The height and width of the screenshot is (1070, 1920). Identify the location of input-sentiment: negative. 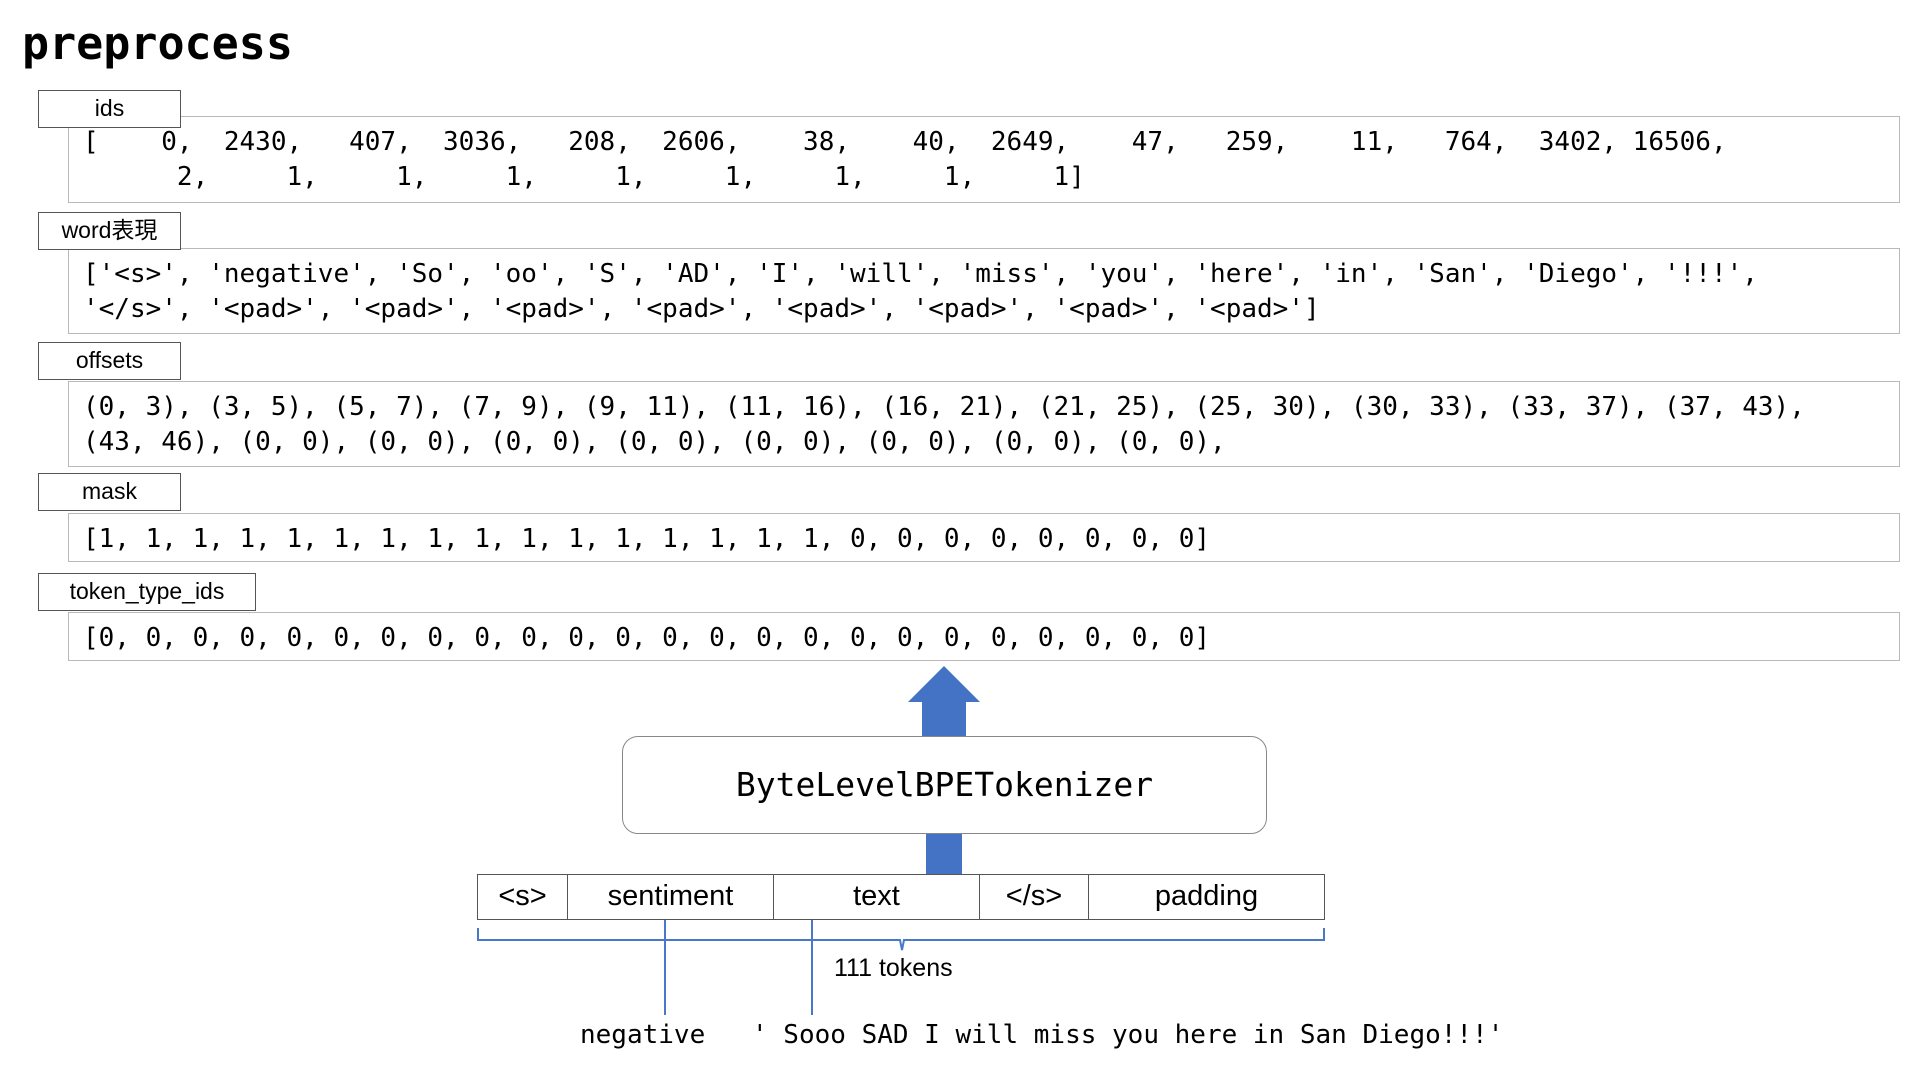
(643, 1035).